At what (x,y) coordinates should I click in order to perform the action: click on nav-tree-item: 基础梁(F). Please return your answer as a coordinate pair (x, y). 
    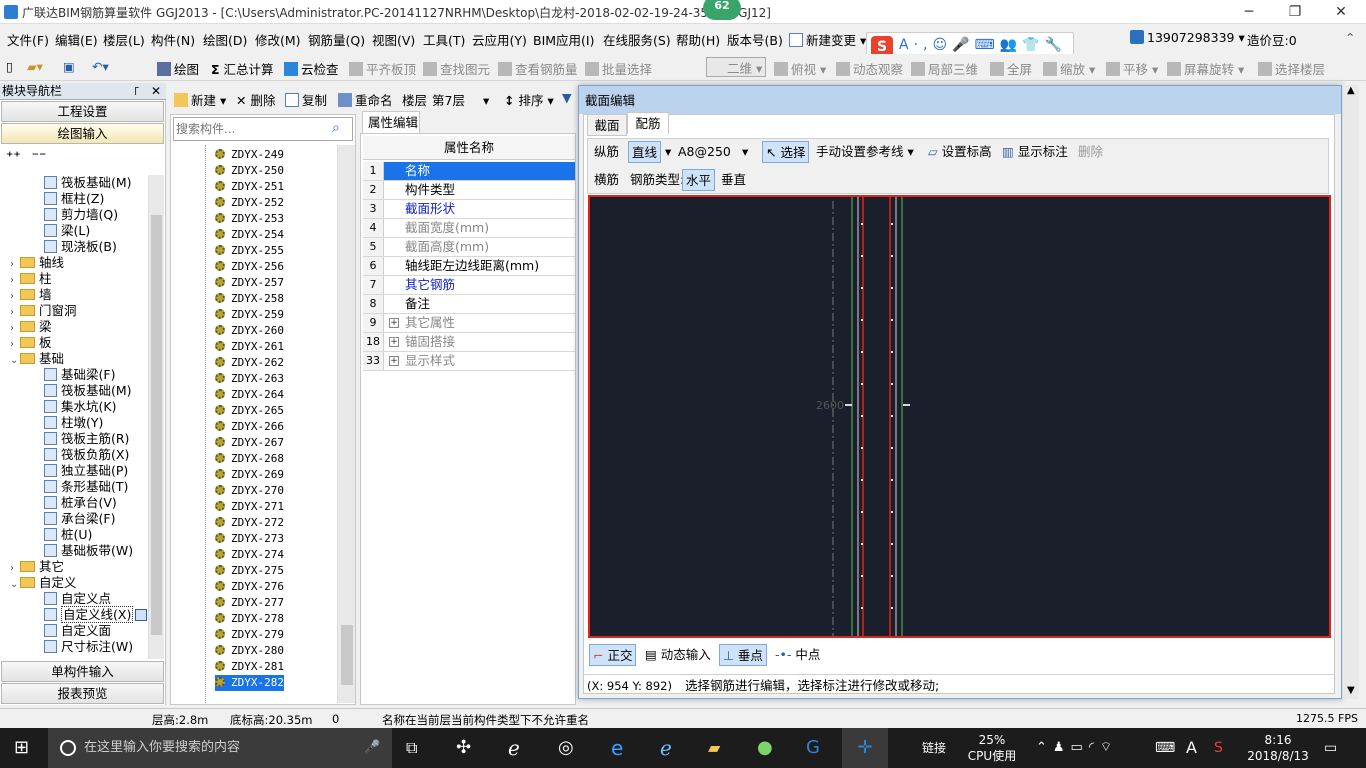
    Looking at the image, I should click on (79, 375).